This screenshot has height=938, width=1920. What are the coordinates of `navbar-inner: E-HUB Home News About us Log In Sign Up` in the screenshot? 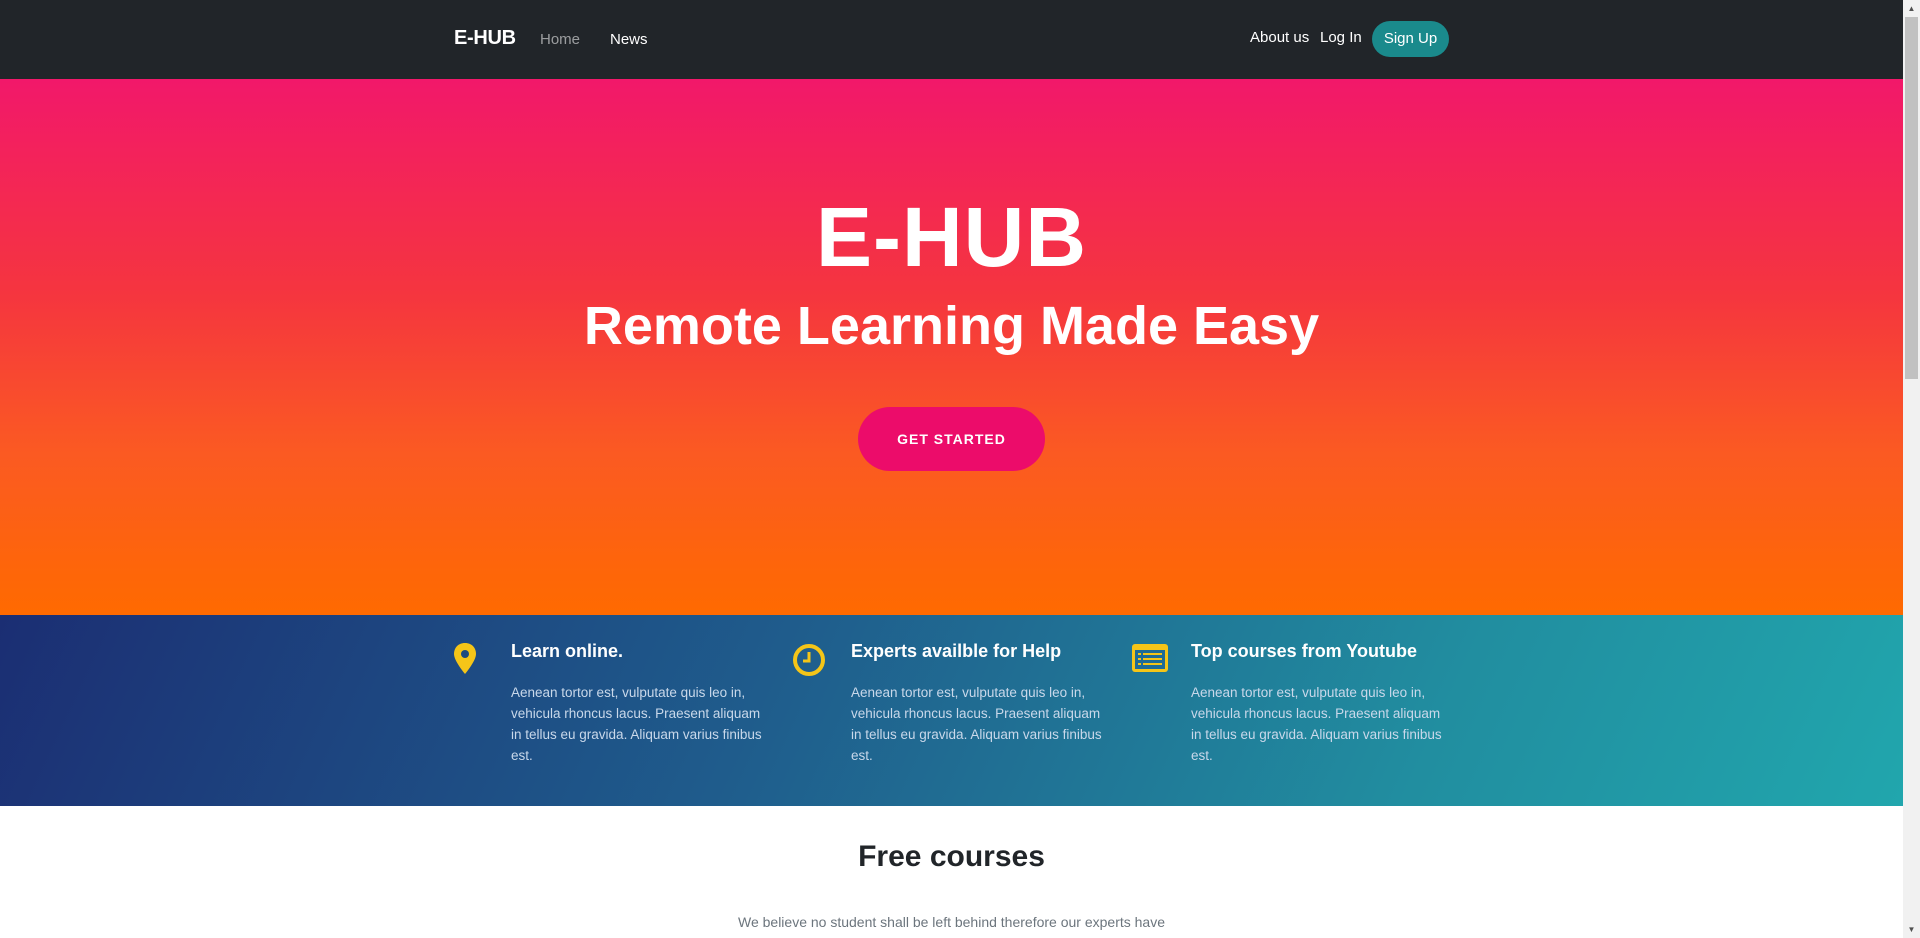 It's located at (951, 39).